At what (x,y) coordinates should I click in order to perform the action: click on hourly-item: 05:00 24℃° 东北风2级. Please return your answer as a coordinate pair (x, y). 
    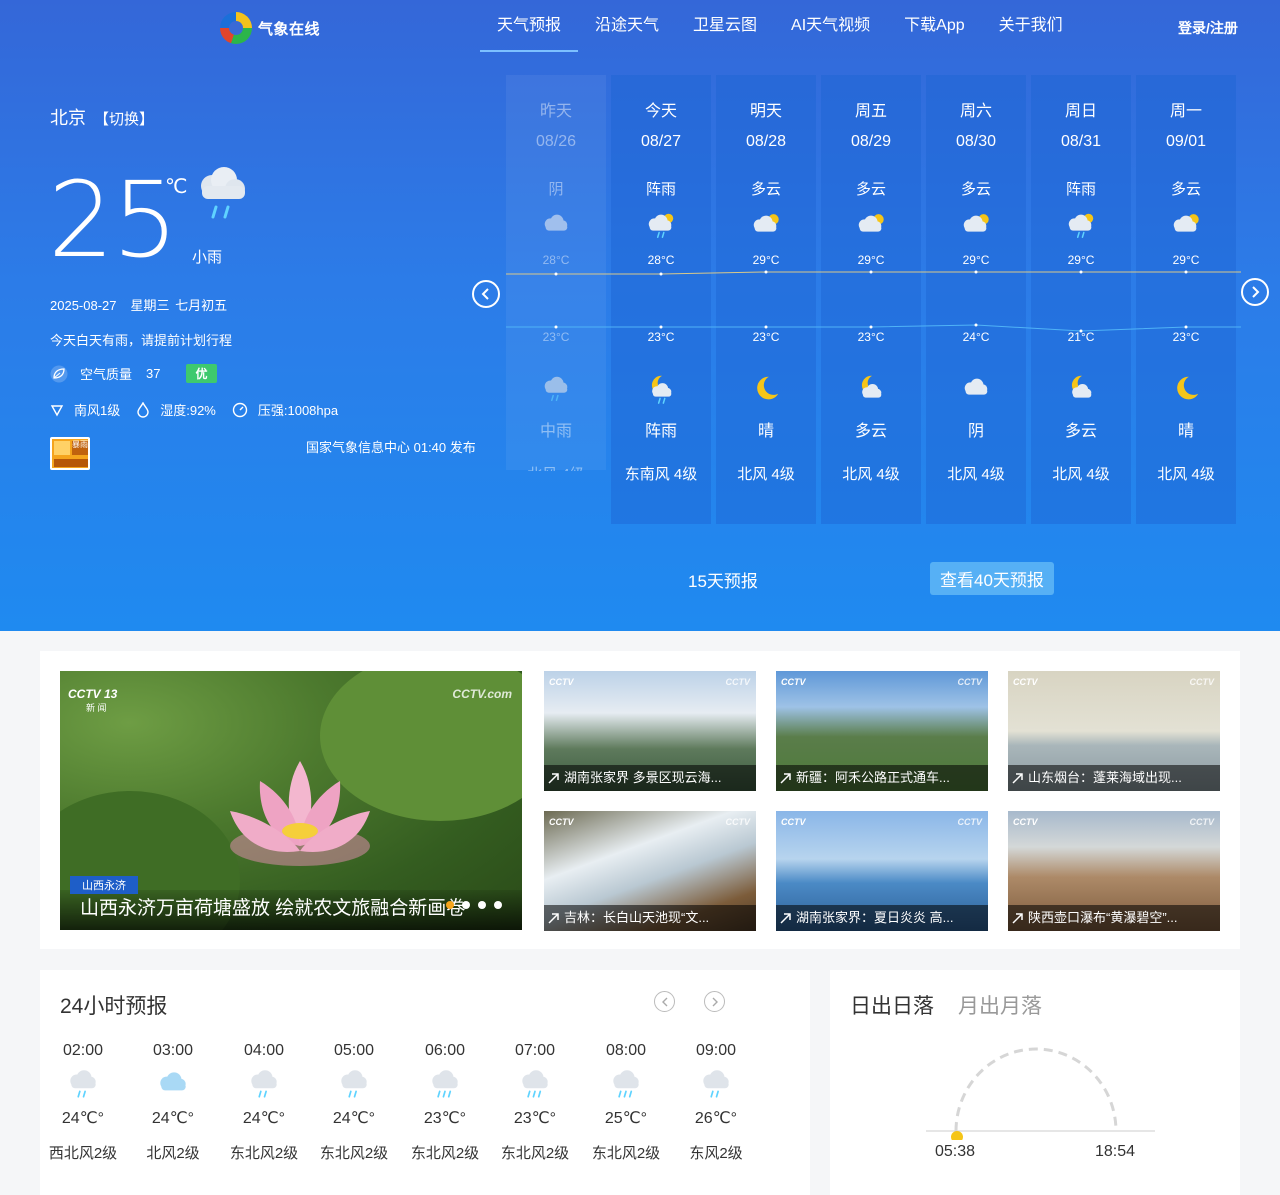
    Looking at the image, I should click on (354, 1102).